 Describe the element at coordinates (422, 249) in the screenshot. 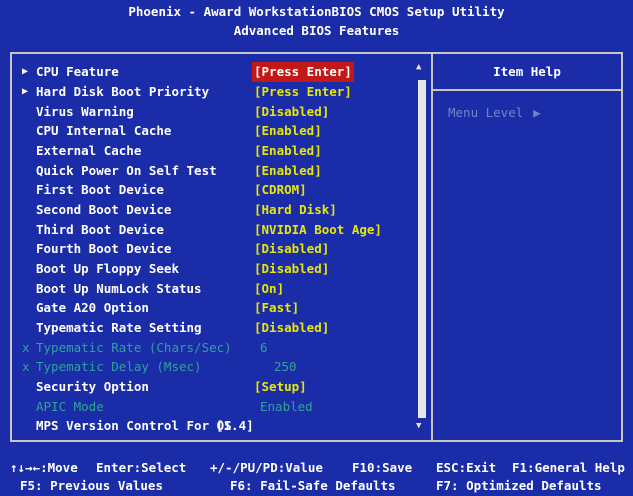

I see `scrollbar-track` at that location.